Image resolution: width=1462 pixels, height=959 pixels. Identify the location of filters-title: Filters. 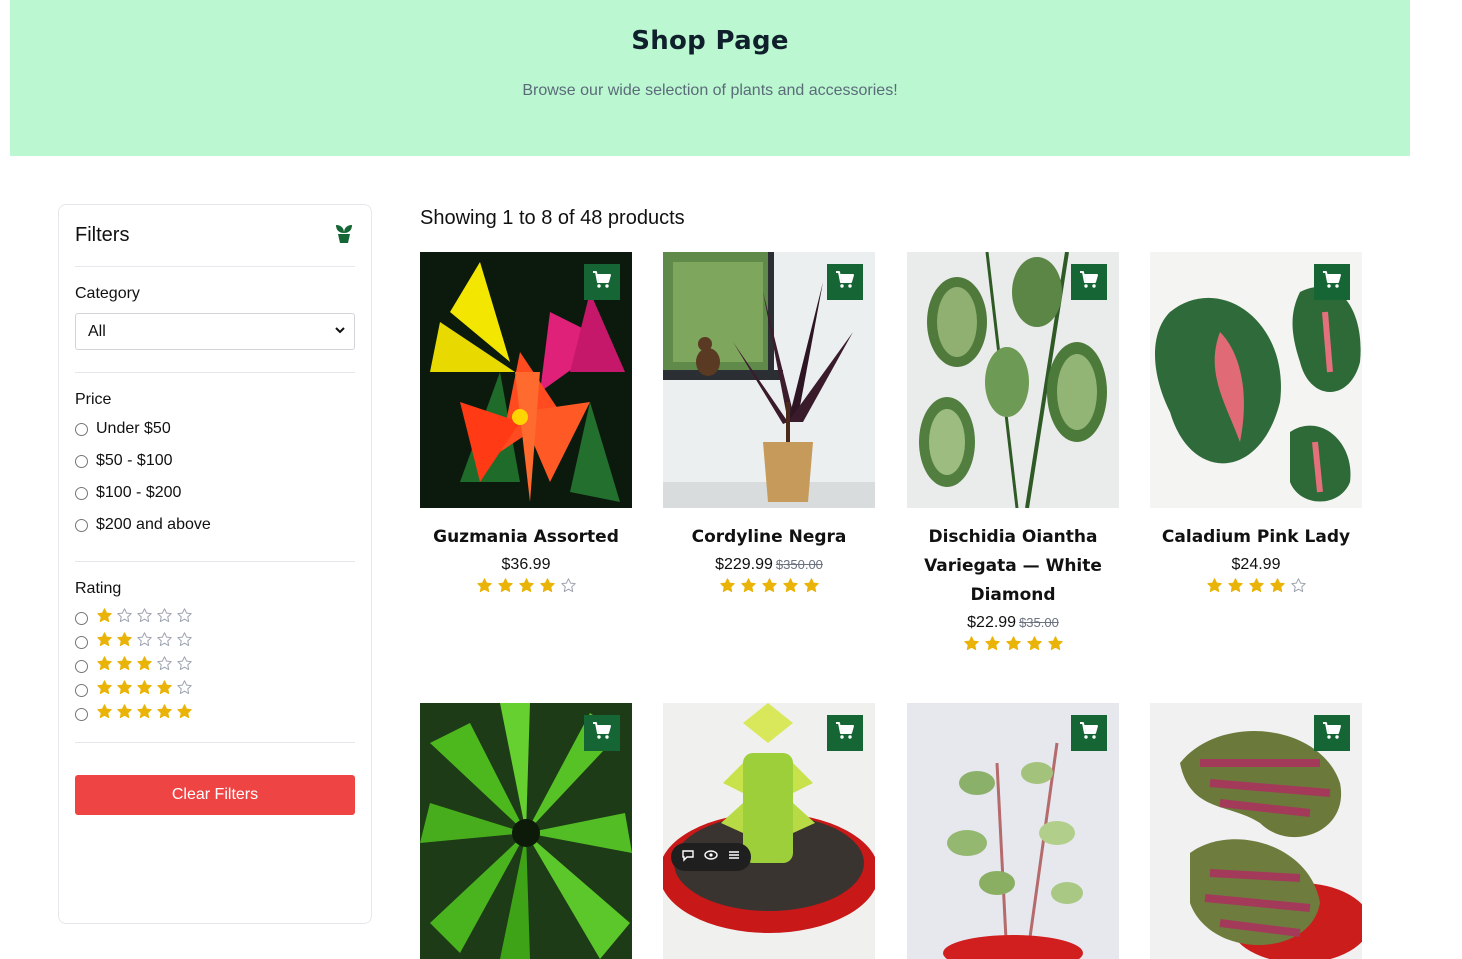
(102, 235).